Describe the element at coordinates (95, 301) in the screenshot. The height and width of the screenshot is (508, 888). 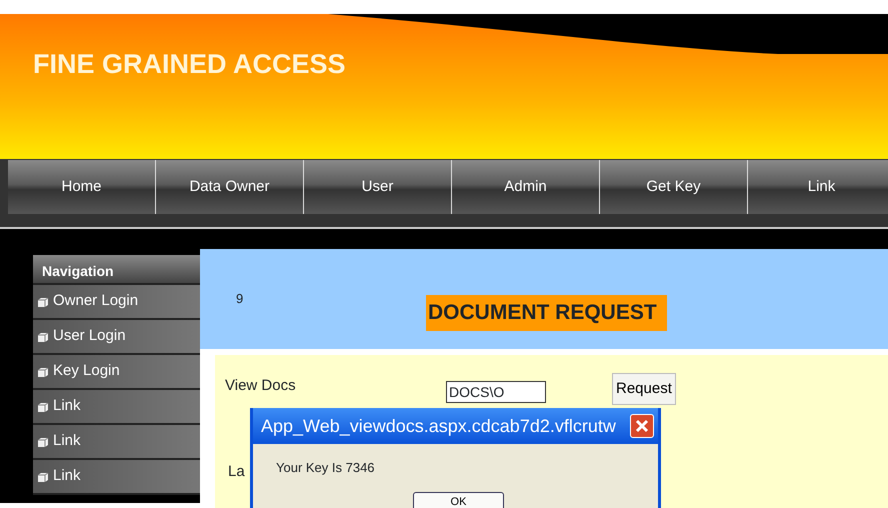
I see `link-label: Owner Login` at that location.